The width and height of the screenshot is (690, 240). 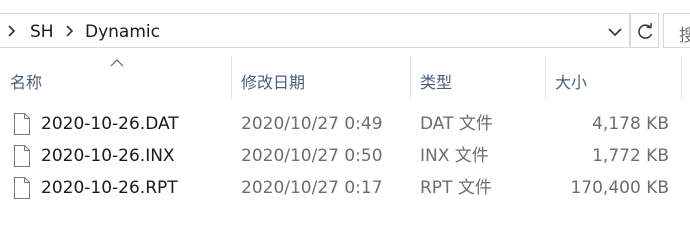 I want to click on column-header-type-label: 类型, so click(x=436, y=82).